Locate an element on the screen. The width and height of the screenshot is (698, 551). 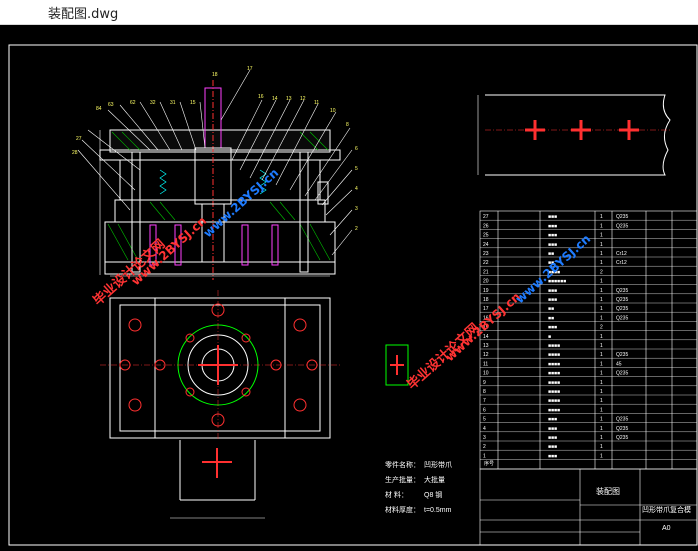
bom-cell-no: 3 is located at coordinates (484, 438).